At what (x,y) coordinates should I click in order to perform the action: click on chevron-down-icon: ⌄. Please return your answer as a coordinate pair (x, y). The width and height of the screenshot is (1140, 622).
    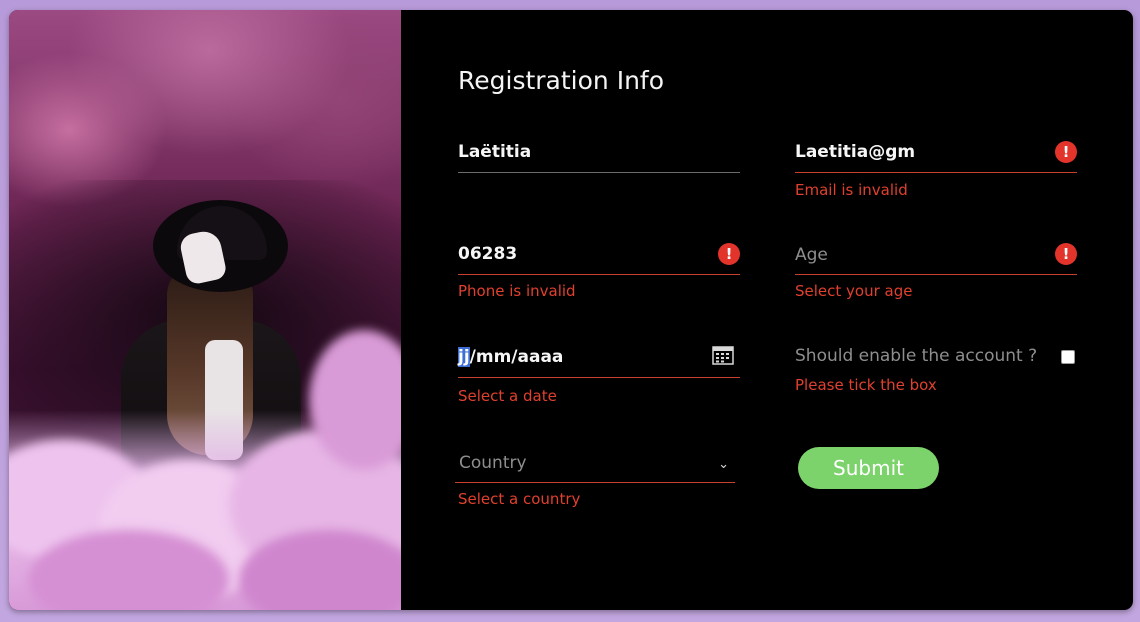
    Looking at the image, I should click on (723, 464).